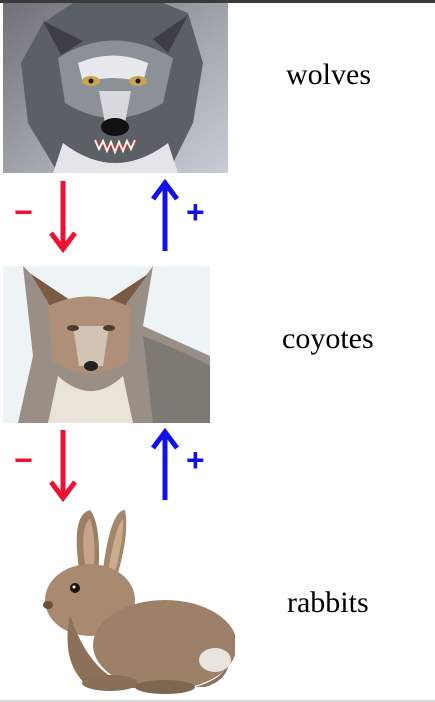 This screenshot has height=702, width=435. What do you see at coordinates (328, 338) in the screenshot?
I see `animal-label-coyotes: coyotes` at bounding box center [328, 338].